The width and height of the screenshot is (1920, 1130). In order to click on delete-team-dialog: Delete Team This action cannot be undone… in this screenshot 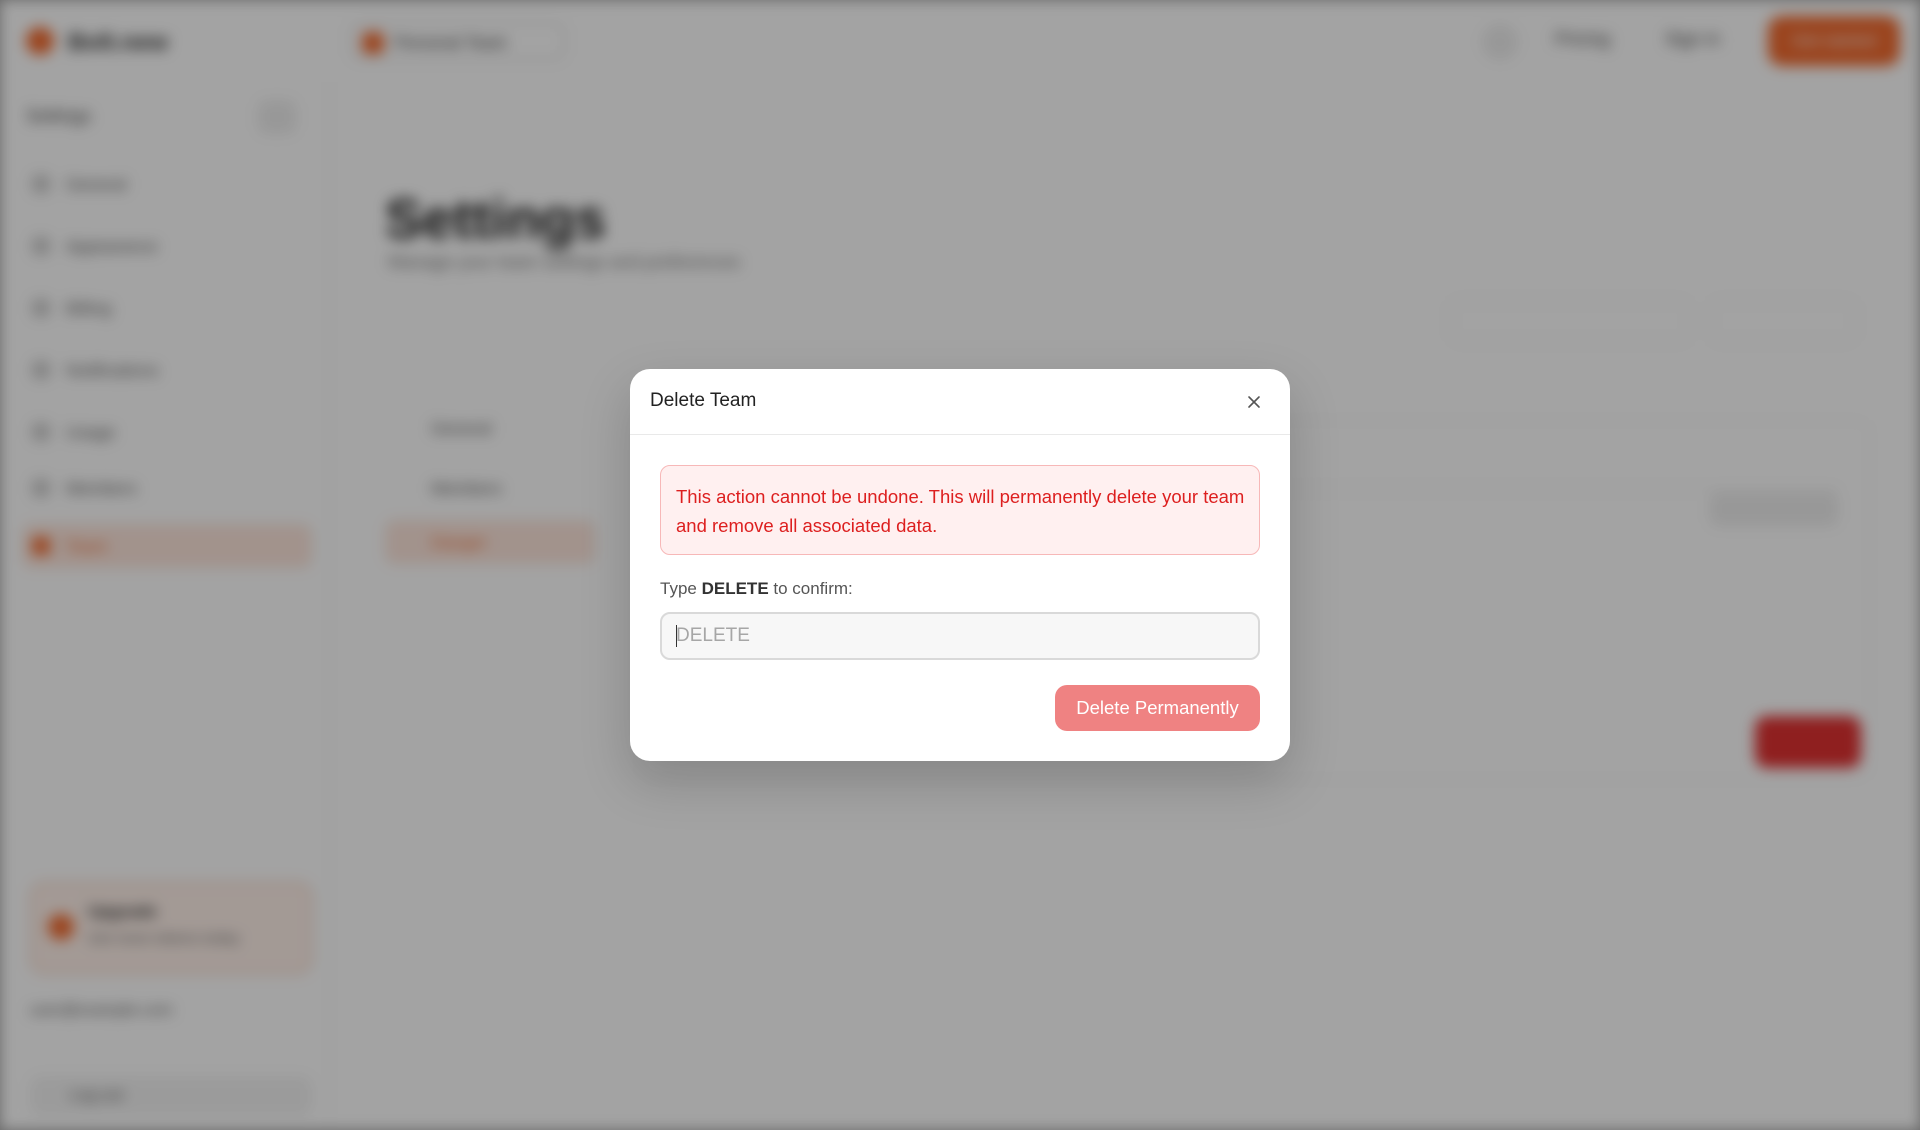, I will do `click(960, 565)`.